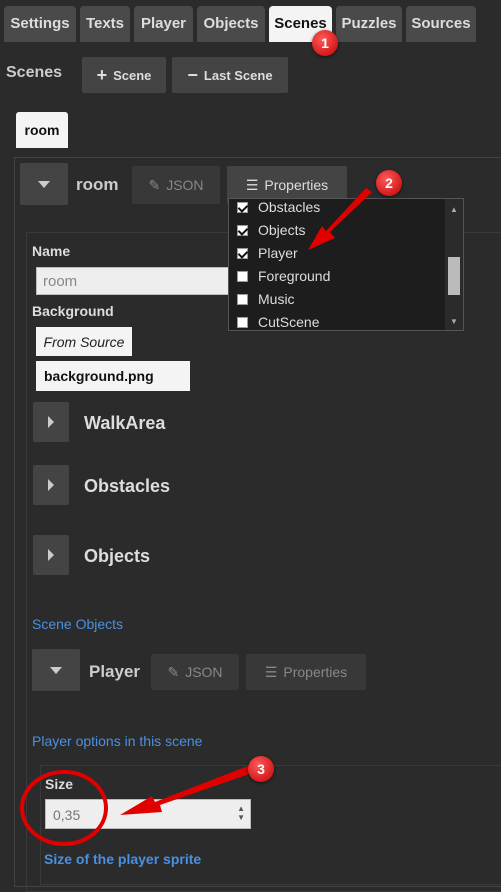 The image size is (501, 892). Describe the element at coordinates (64, 808) in the screenshot. I see `annotation-circle-icon` at that location.